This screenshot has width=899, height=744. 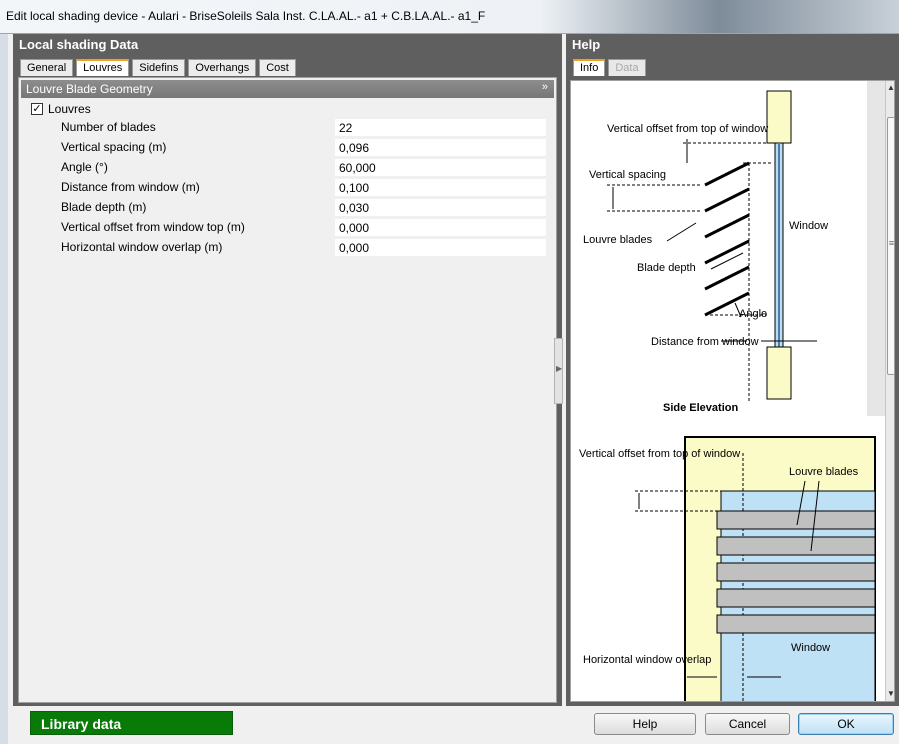 What do you see at coordinates (846, 724) in the screenshot?
I see `ok-button: OK` at bounding box center [846, 724].